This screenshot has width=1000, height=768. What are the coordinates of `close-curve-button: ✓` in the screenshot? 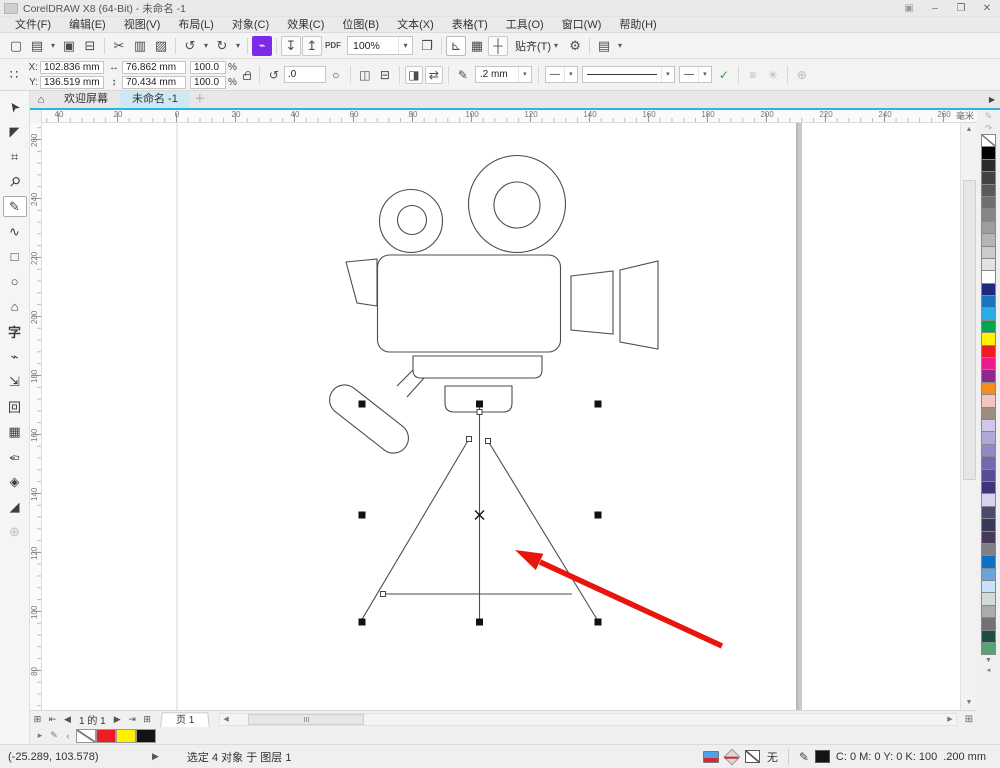 It's located at (724, 75).